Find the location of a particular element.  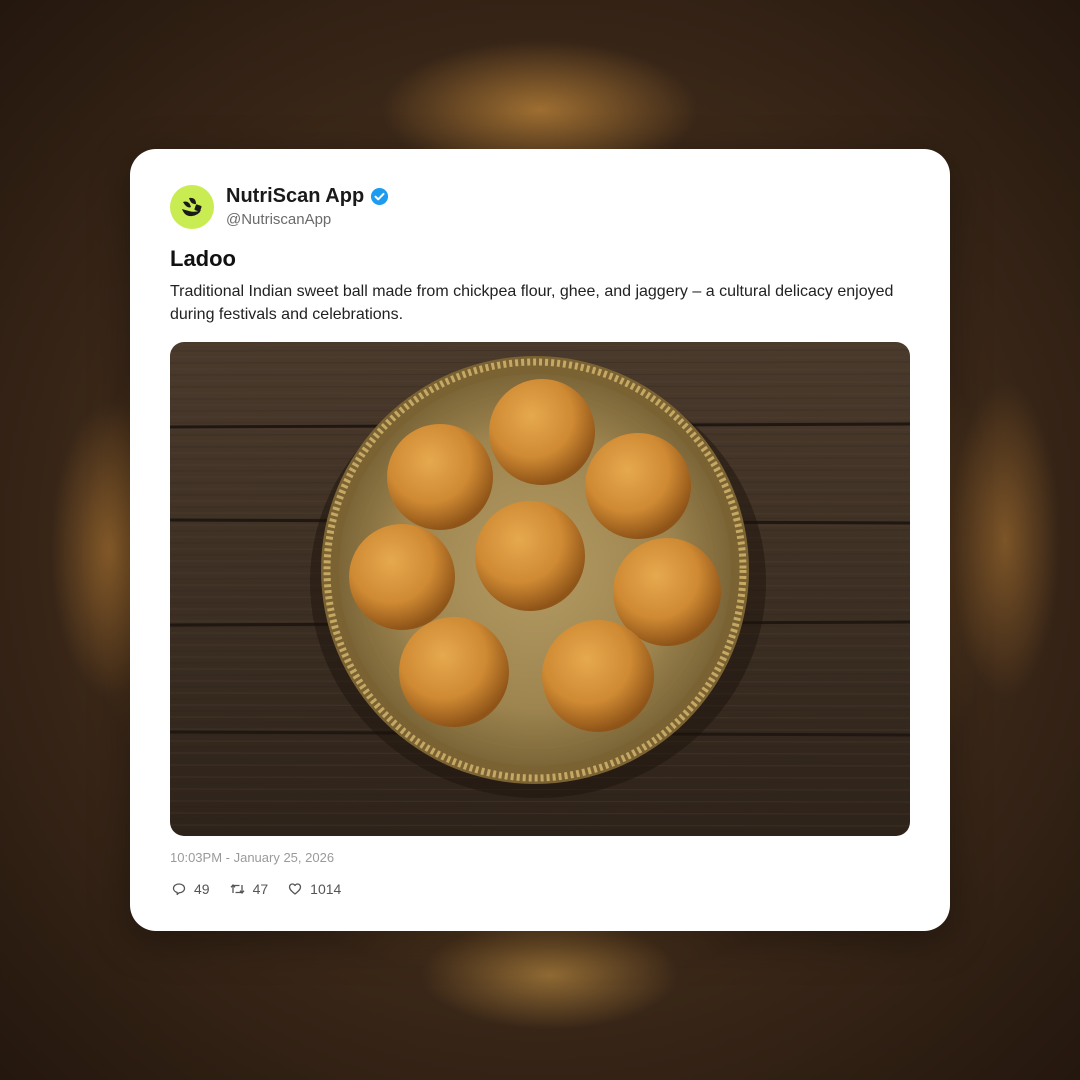

retweet-count: 47 is located at coordinates (260, 889).